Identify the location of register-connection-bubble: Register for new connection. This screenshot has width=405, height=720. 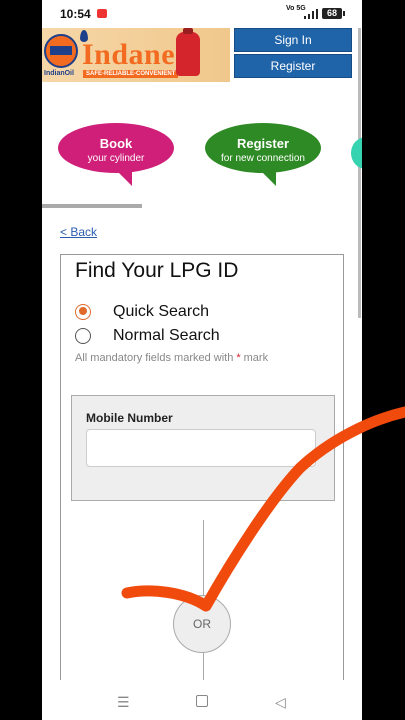
(263, 148).